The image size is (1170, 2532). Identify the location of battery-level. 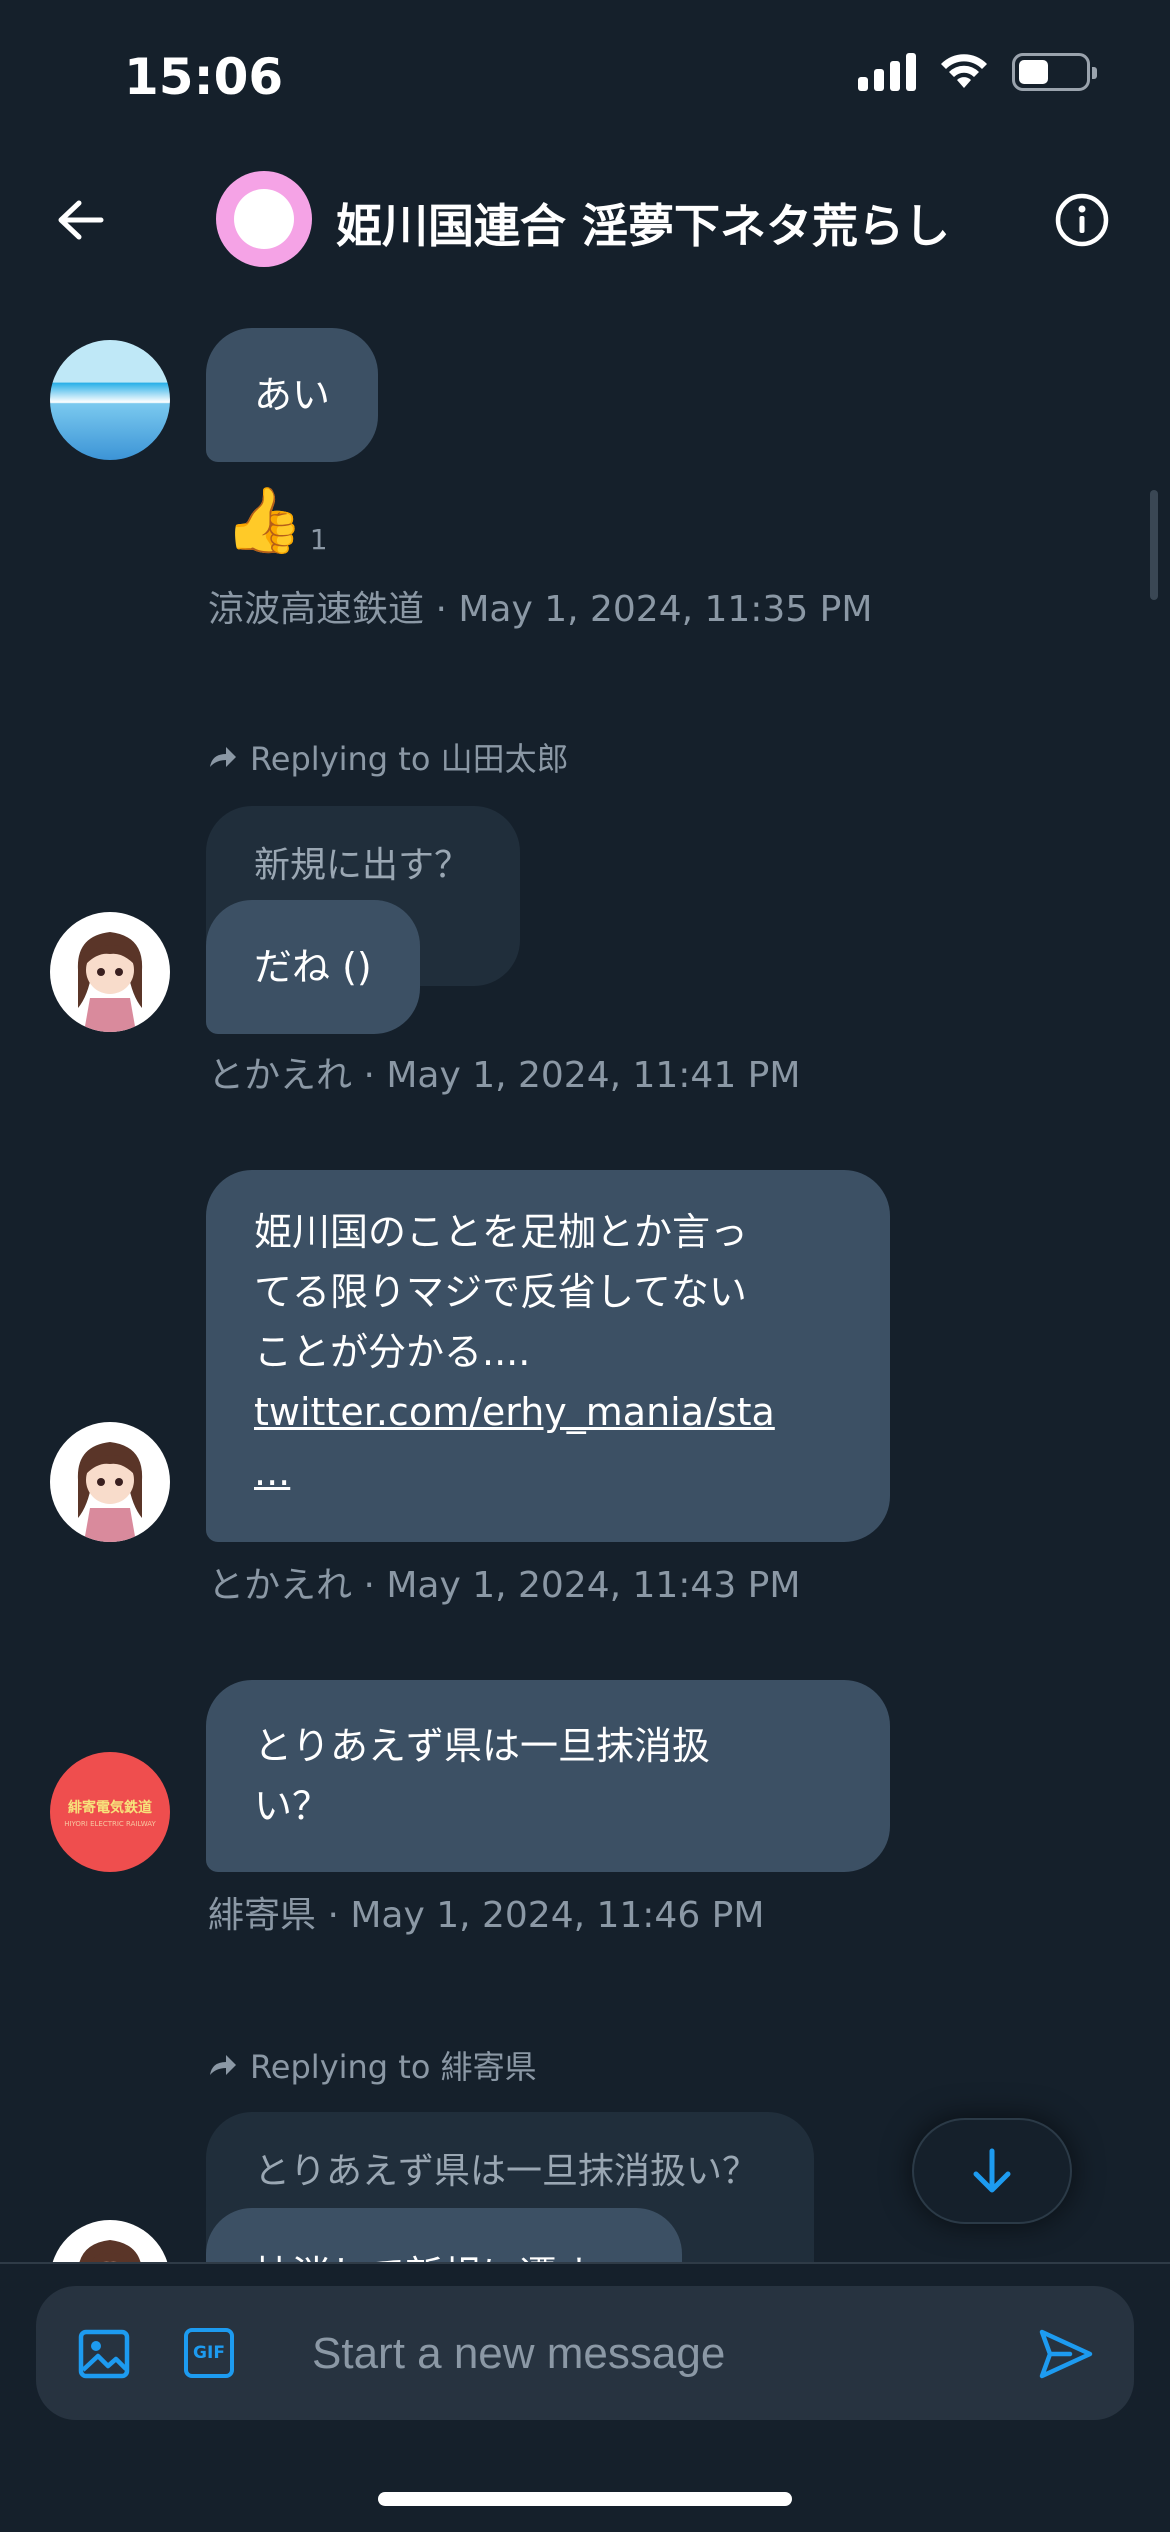
(1033, 72).